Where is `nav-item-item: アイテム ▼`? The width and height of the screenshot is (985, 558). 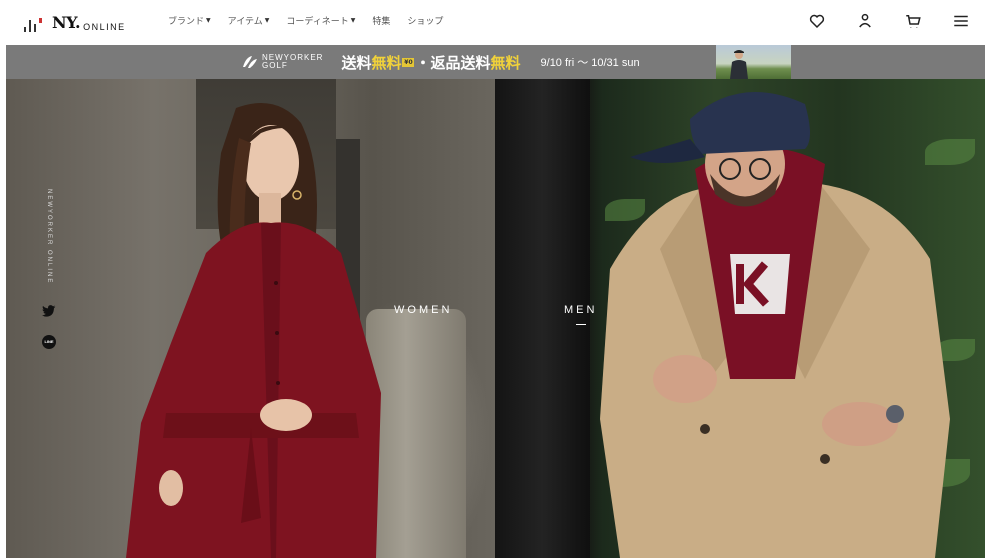 nav-item-item: アイテム ▼ is located at coordinates (249, 20).